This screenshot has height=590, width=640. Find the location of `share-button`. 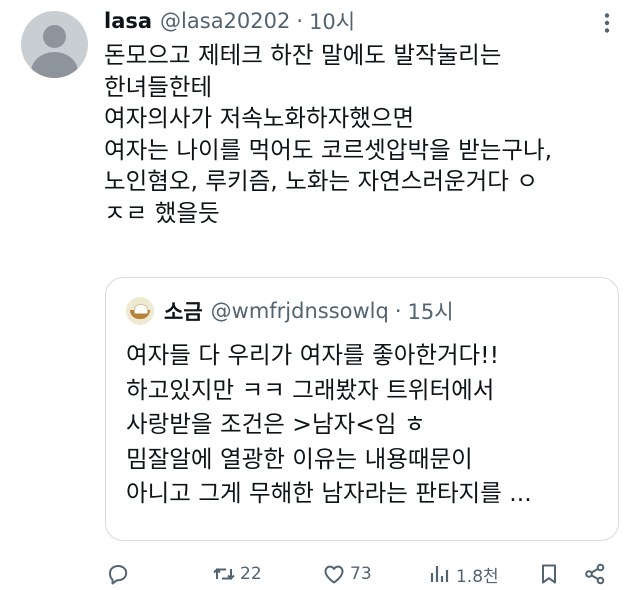

share-button is located at coordinates (595, 574).